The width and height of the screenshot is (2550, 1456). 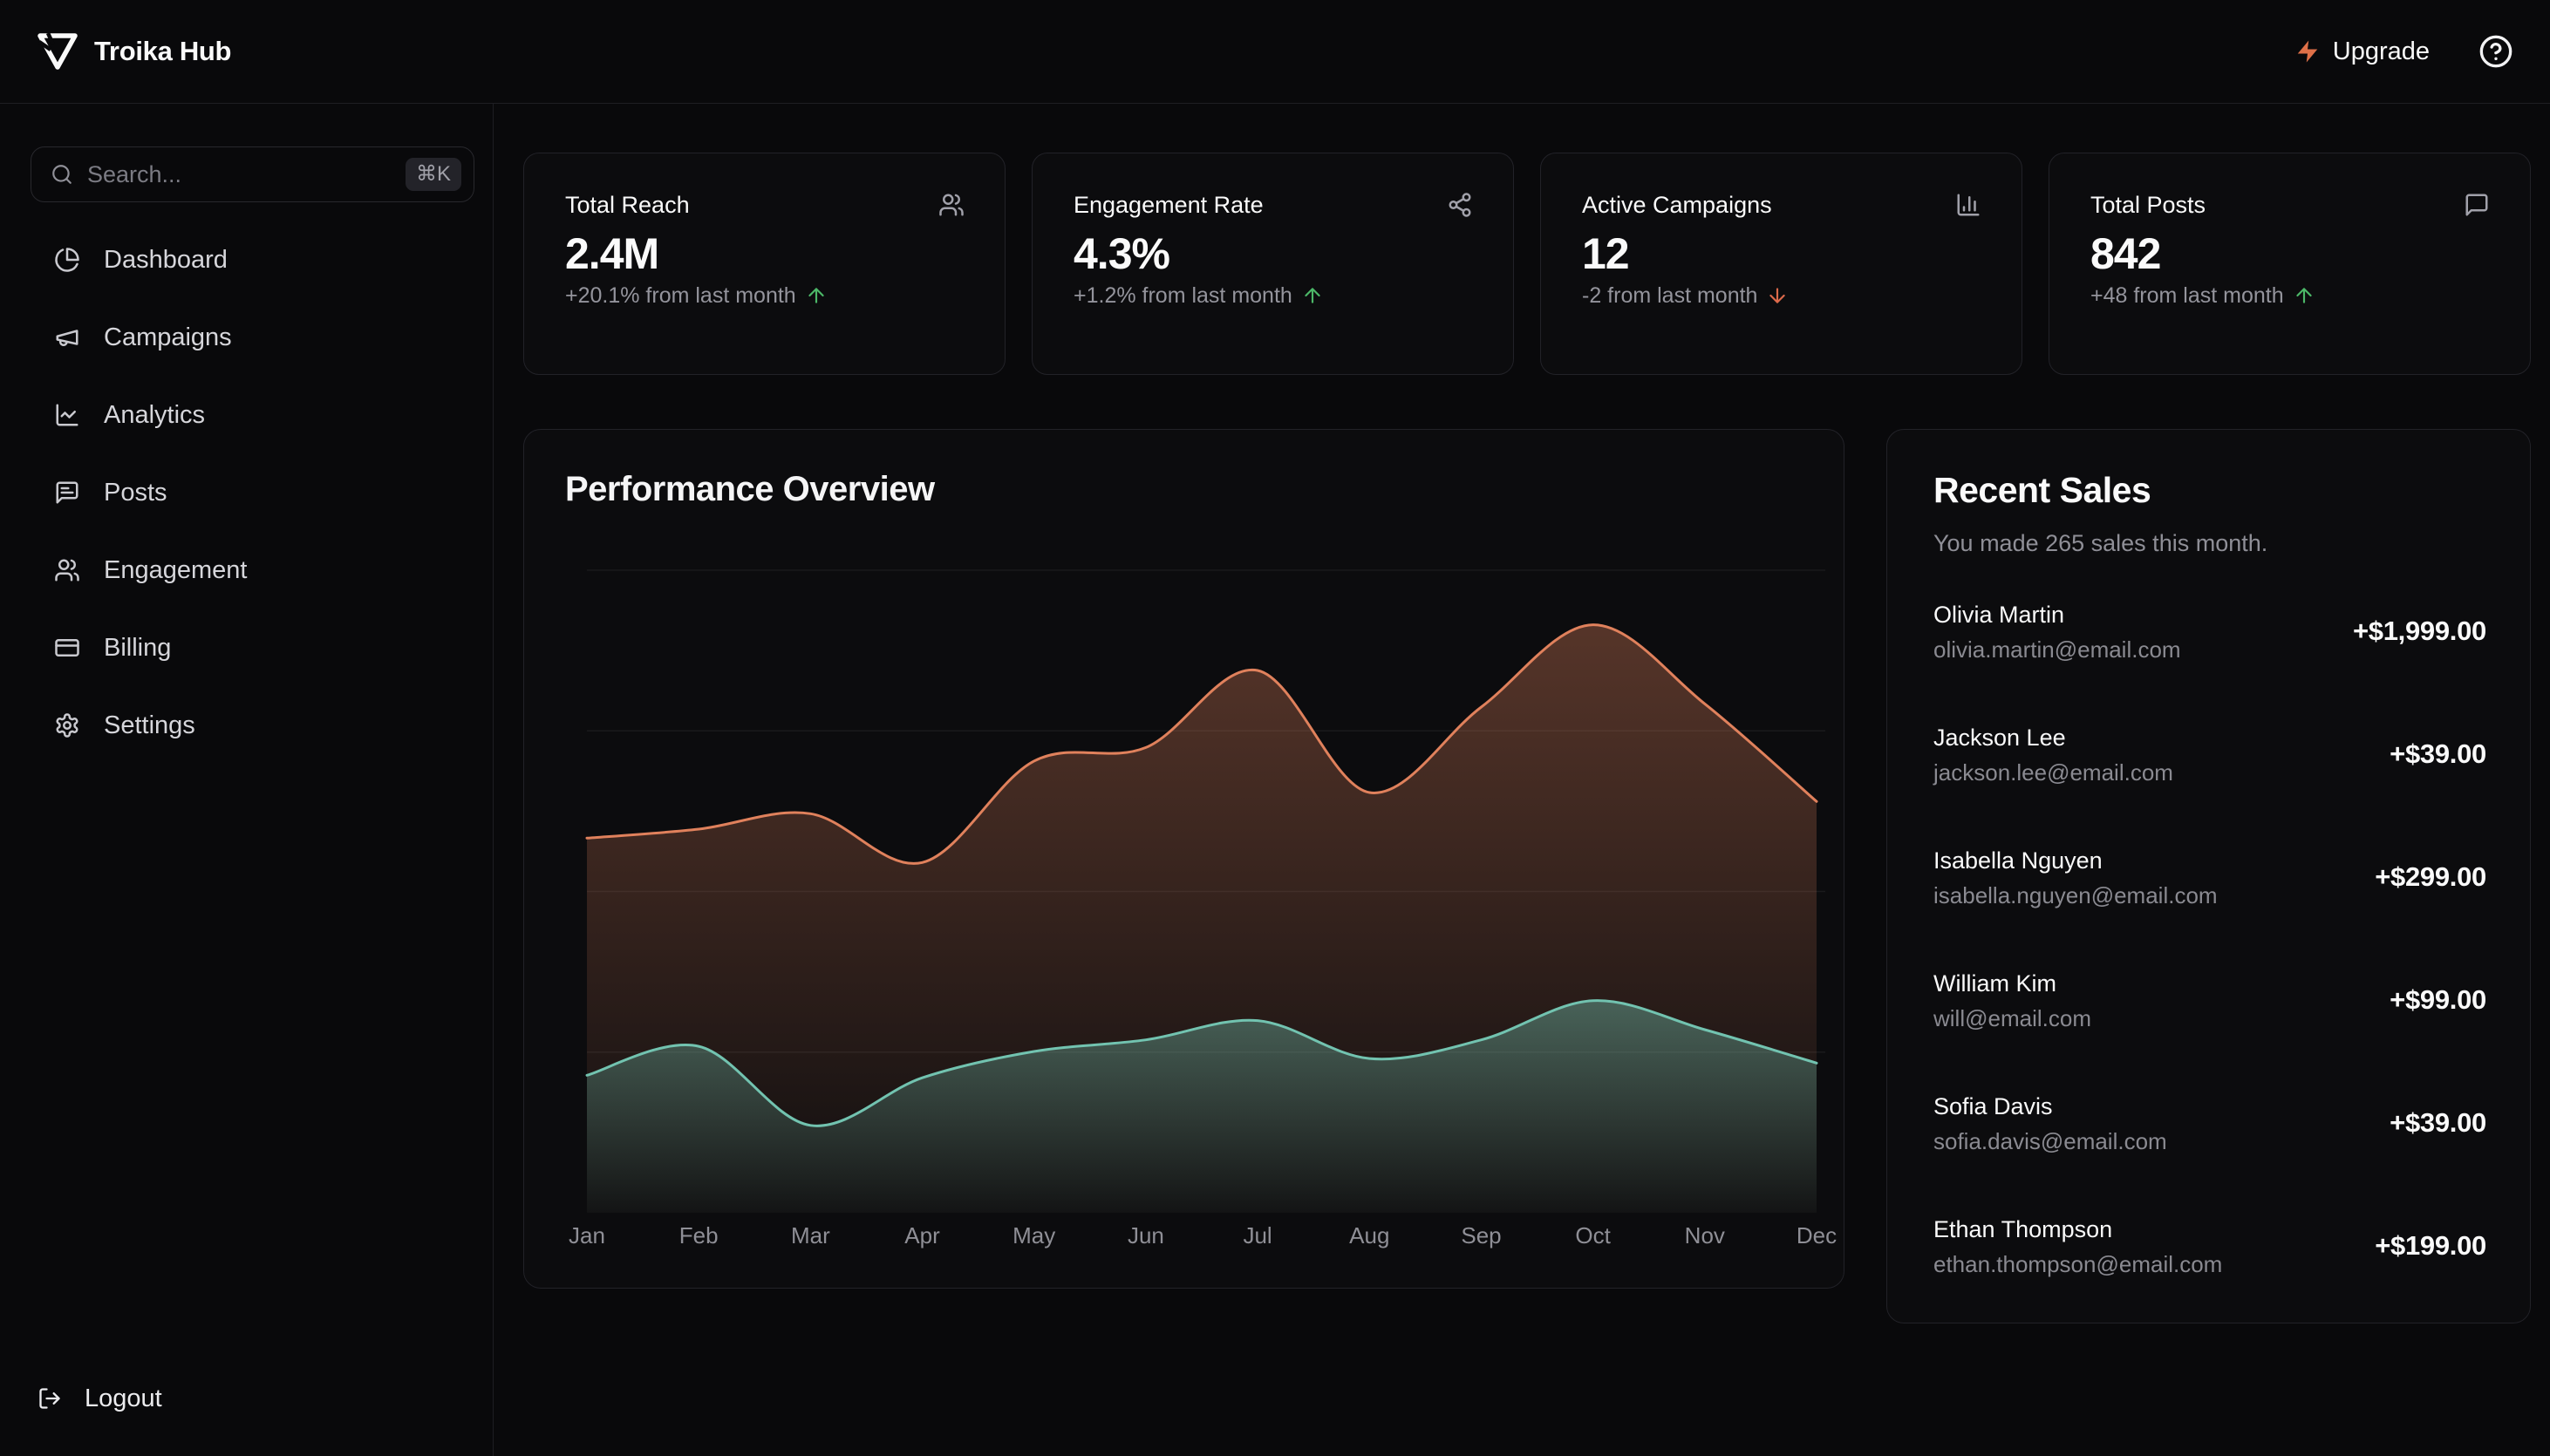 I want to click on search-input, so click(x=247, y=174).